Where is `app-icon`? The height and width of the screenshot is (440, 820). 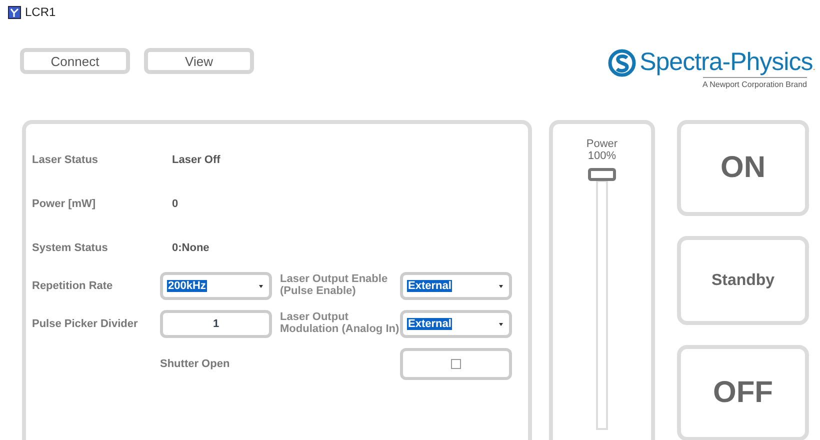 app-icon is located at coordinates (14, 12).